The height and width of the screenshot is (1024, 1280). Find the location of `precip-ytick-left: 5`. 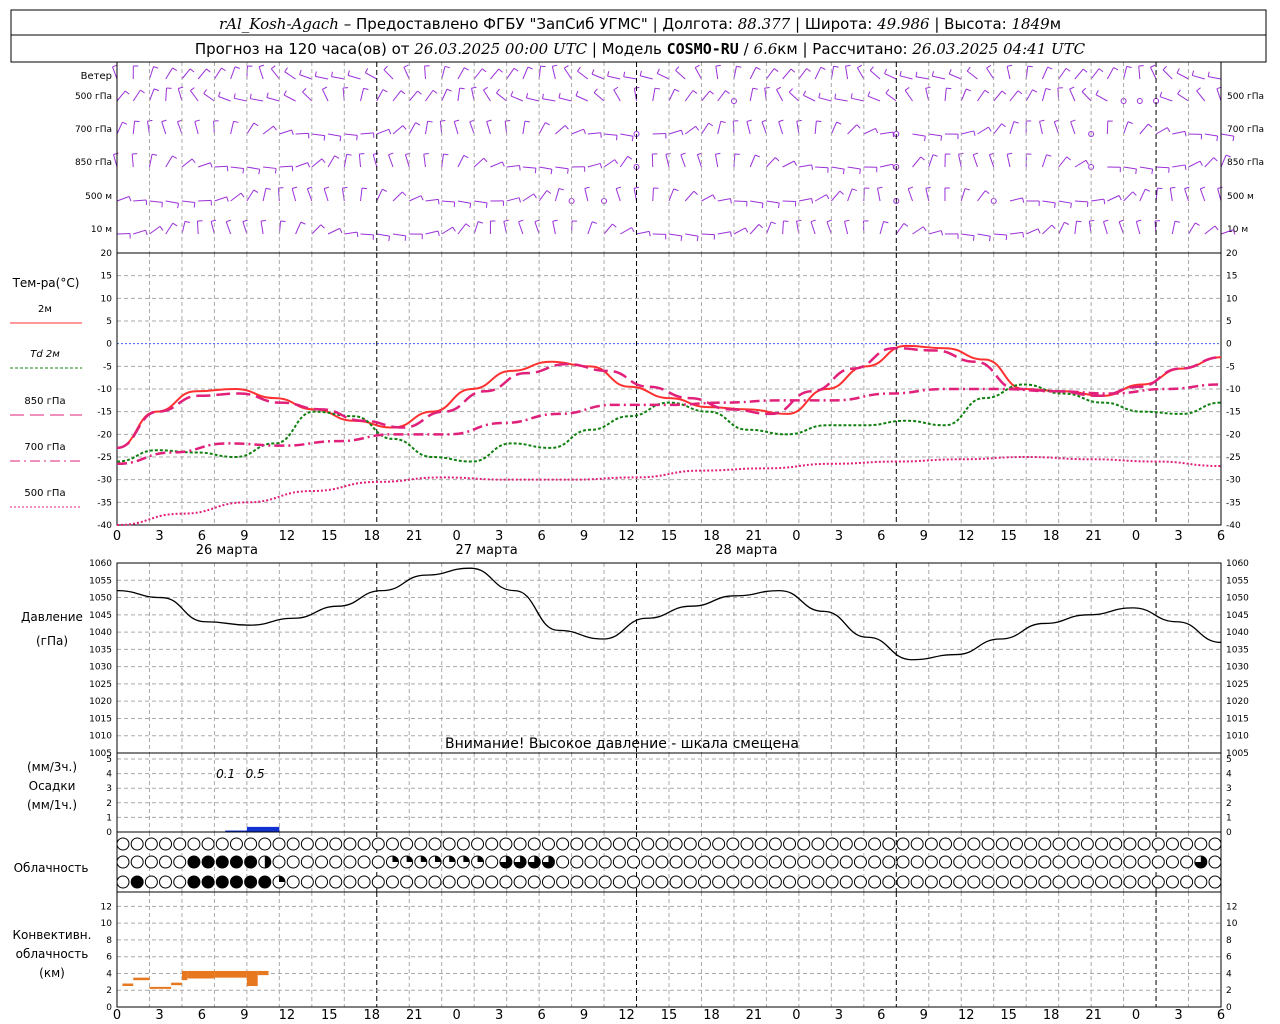

precip-ytick-left: 5 is located at coordinates (109, 760).